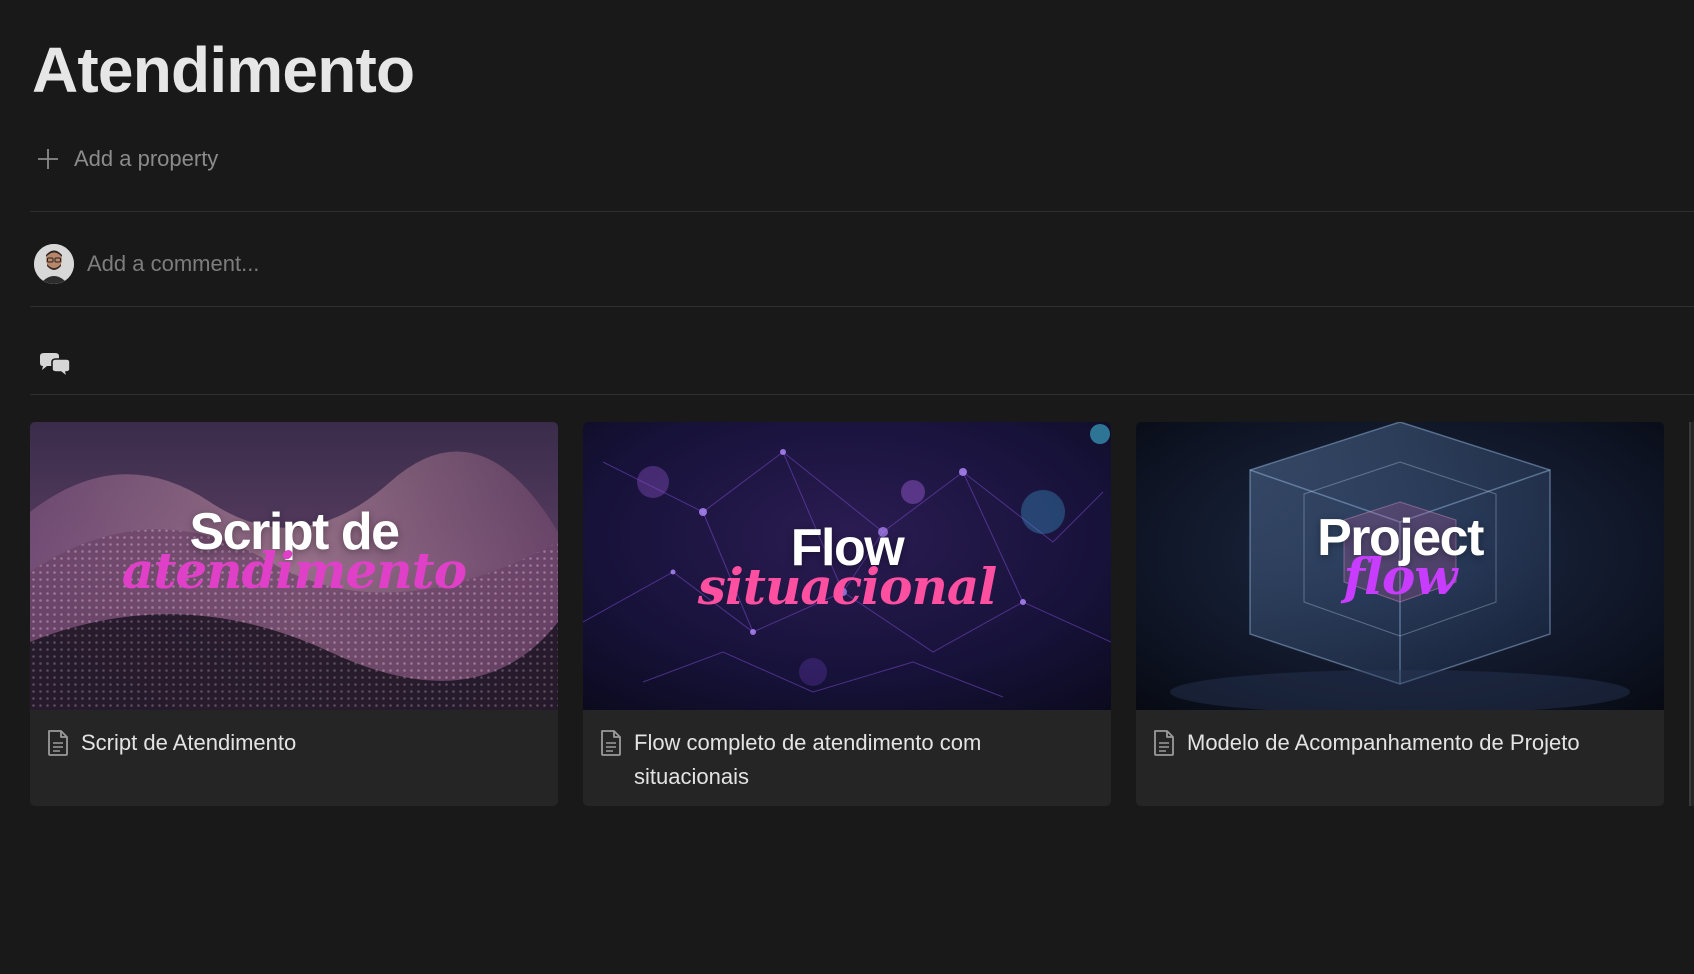  I want to click on add-property-button: Add a property, so click(127, 159).